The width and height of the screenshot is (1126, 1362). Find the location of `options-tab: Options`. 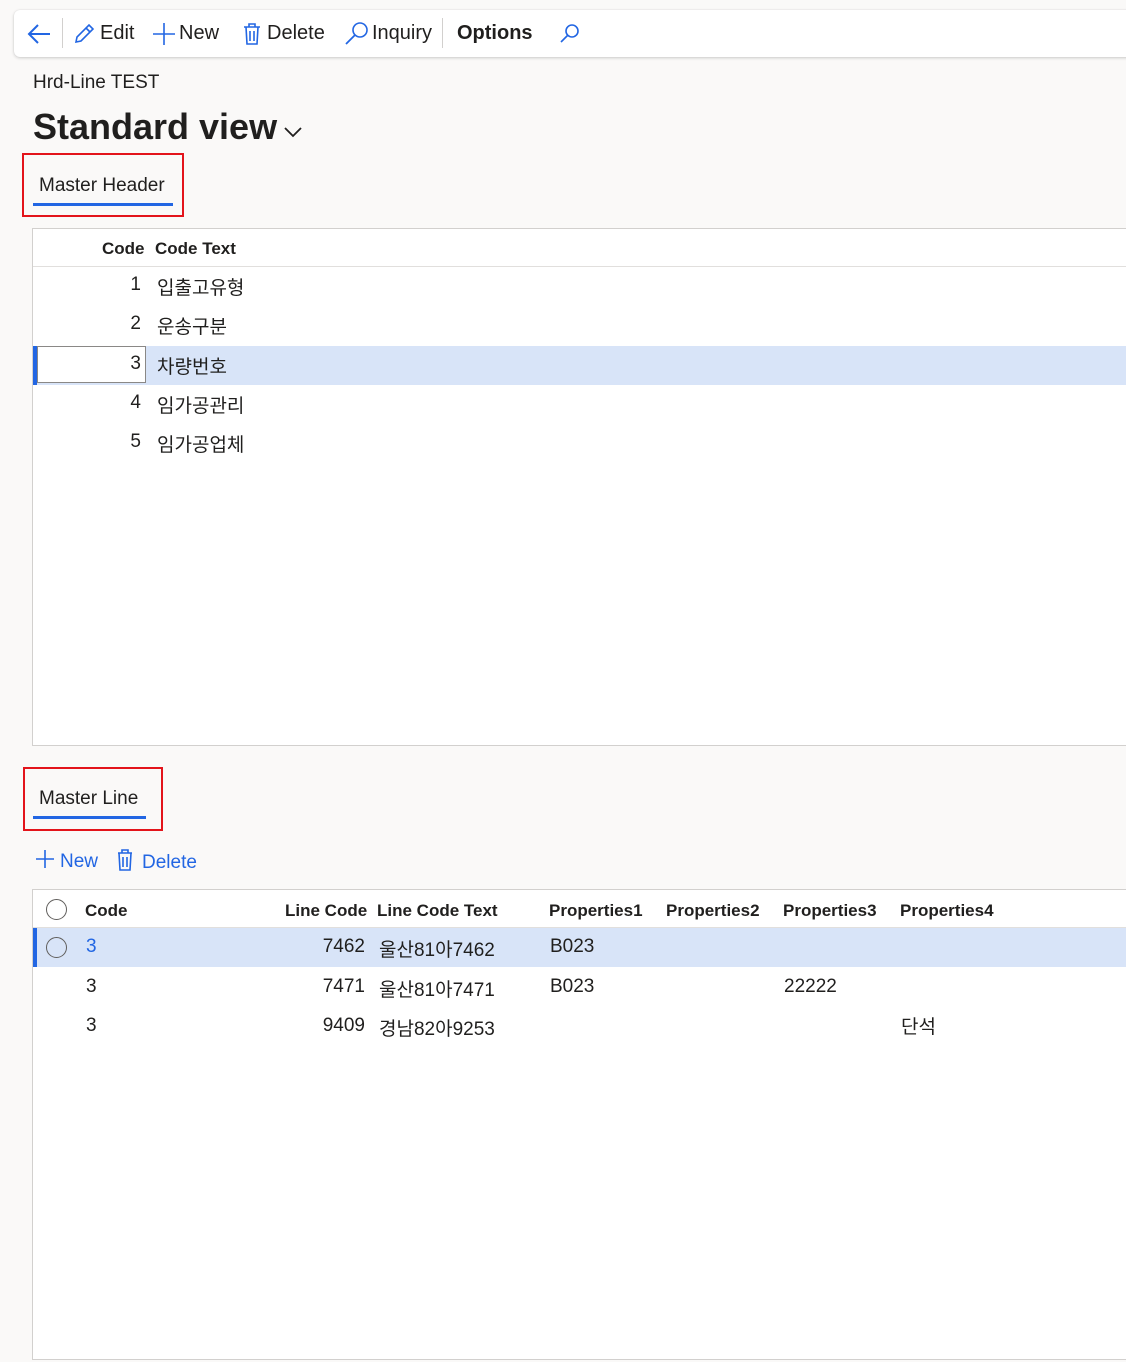

options-tab: Options is located at coordinates (495, 33).